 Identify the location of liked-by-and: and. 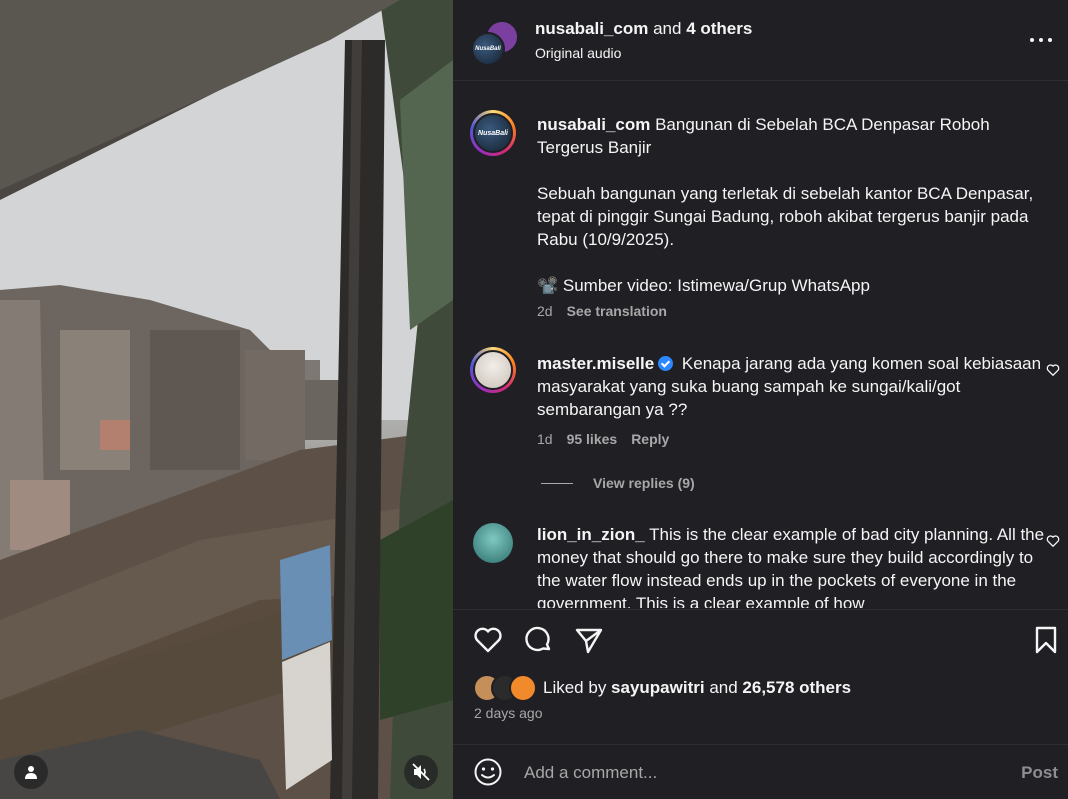
(723, 687).